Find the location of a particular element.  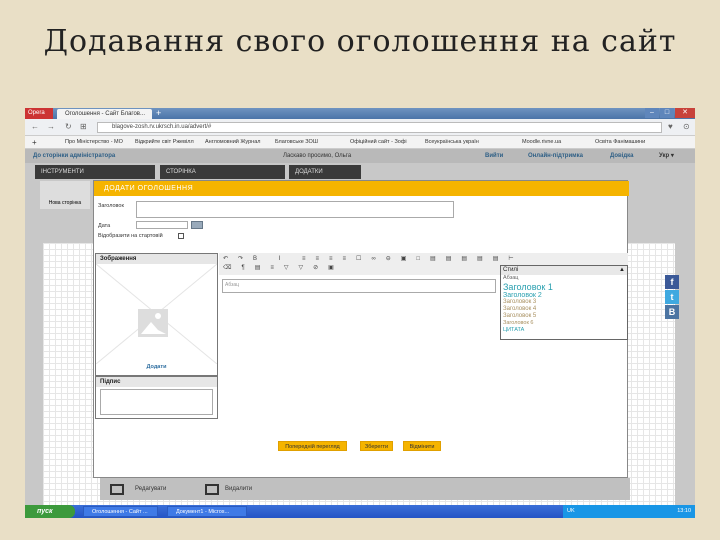

styles-header: Стилі ▲ is located at coordinates (564, 270).